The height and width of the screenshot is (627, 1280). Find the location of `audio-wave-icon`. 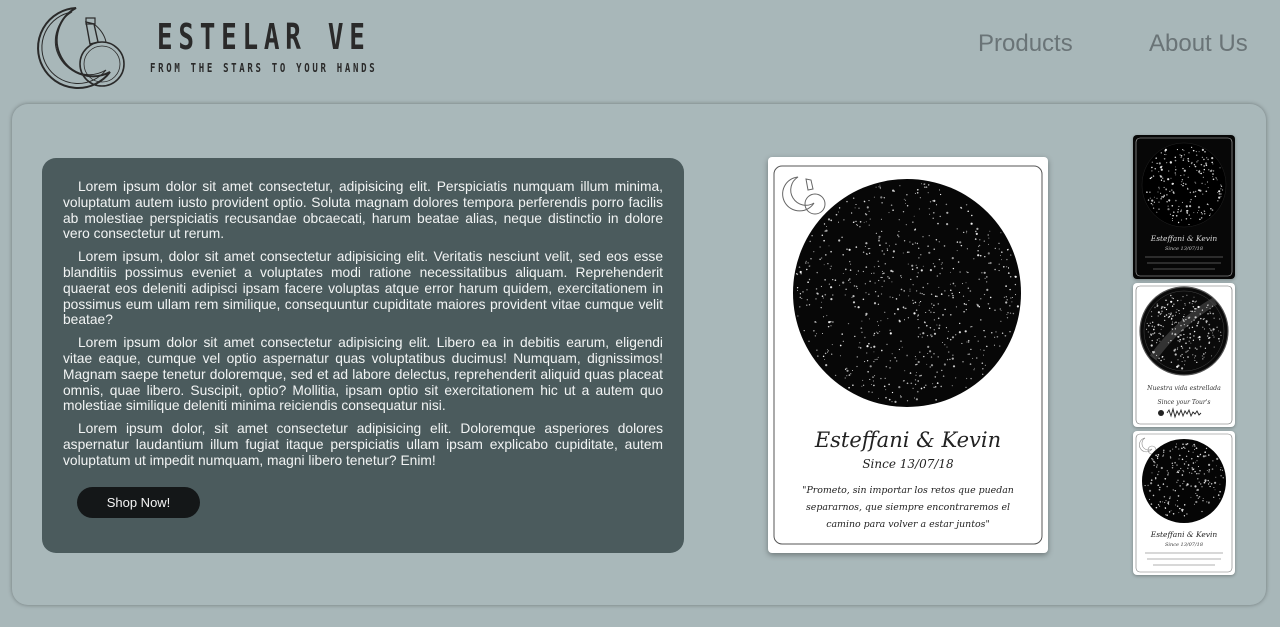

audio-wave-icon is located at coordinates (1180, 413).